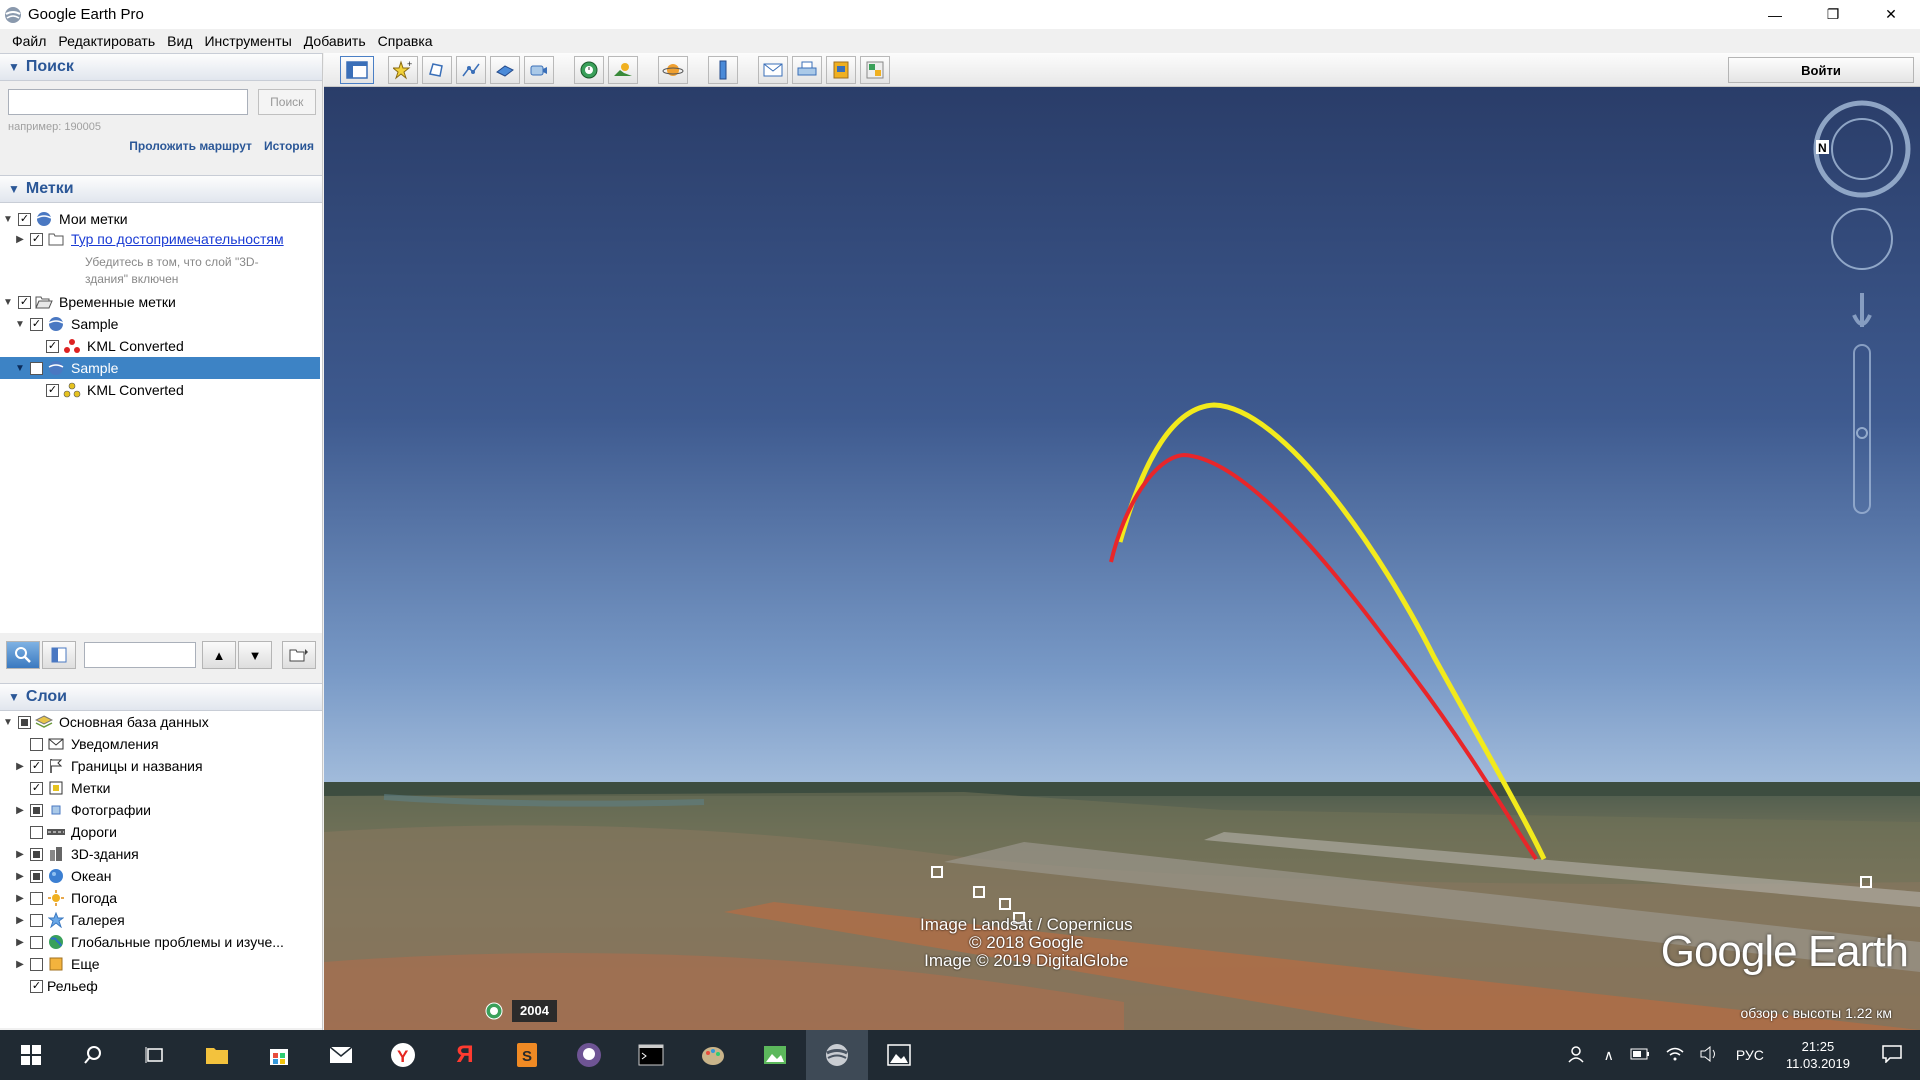  Describe the element at coordinates (1892, 1055) in the screenshot. I see `notifications-icon` at that location.